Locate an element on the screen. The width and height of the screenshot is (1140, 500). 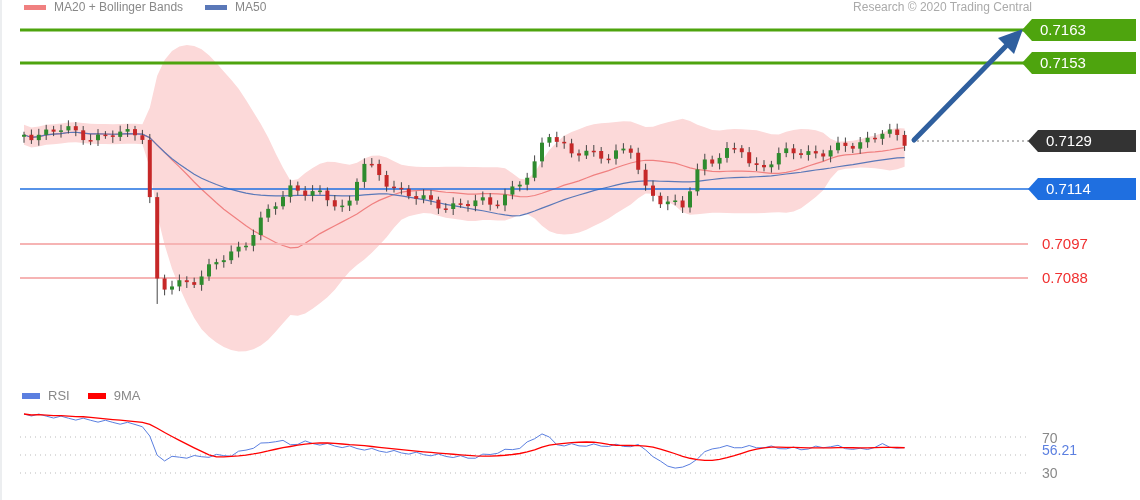
price-level-label: 0.7097 is located at coordinates (1065, 244).